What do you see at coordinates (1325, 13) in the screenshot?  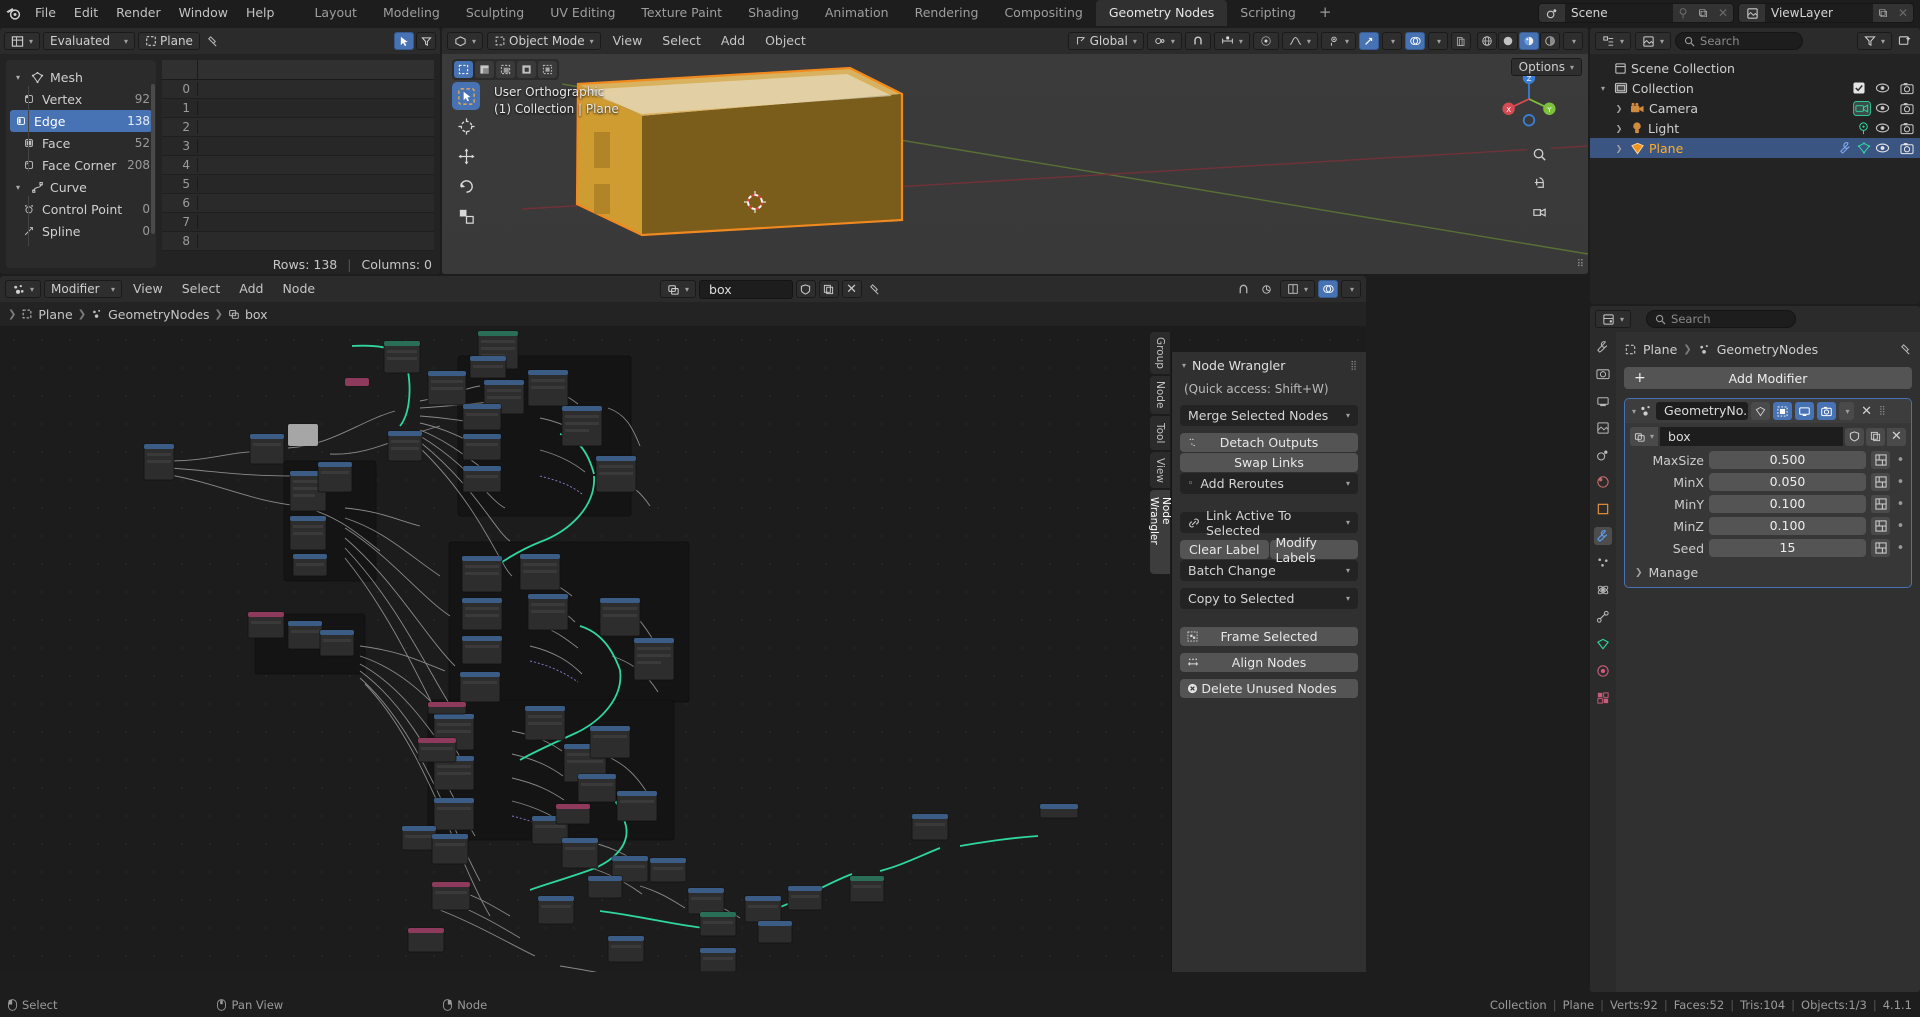 I see `add-workspace-button: +` at bounding box center [1325, 13].